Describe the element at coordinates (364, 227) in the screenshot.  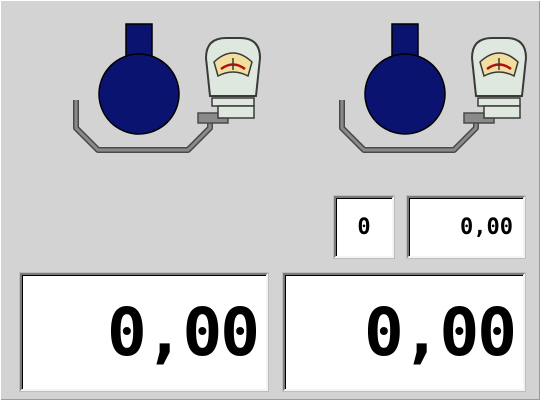
I see `count-display: 0` at that location.